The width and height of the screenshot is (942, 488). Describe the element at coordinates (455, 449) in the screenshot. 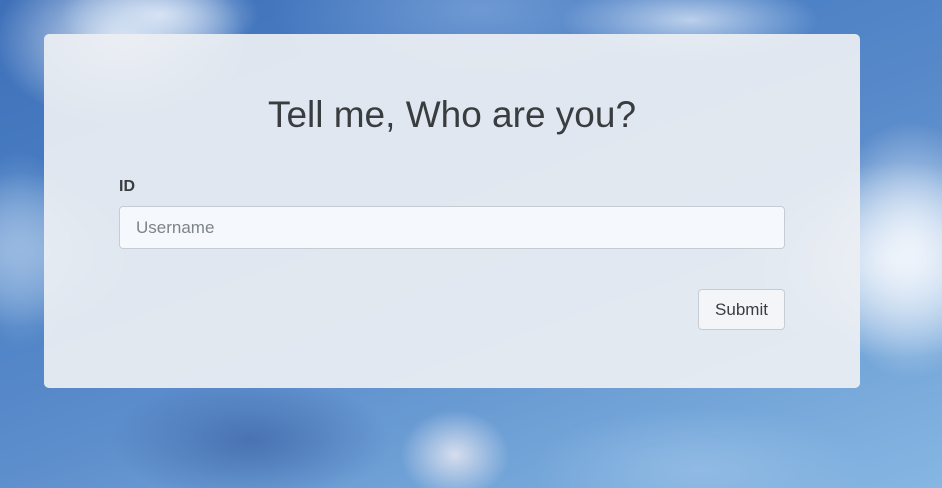

I see `background-cloud` at that location.